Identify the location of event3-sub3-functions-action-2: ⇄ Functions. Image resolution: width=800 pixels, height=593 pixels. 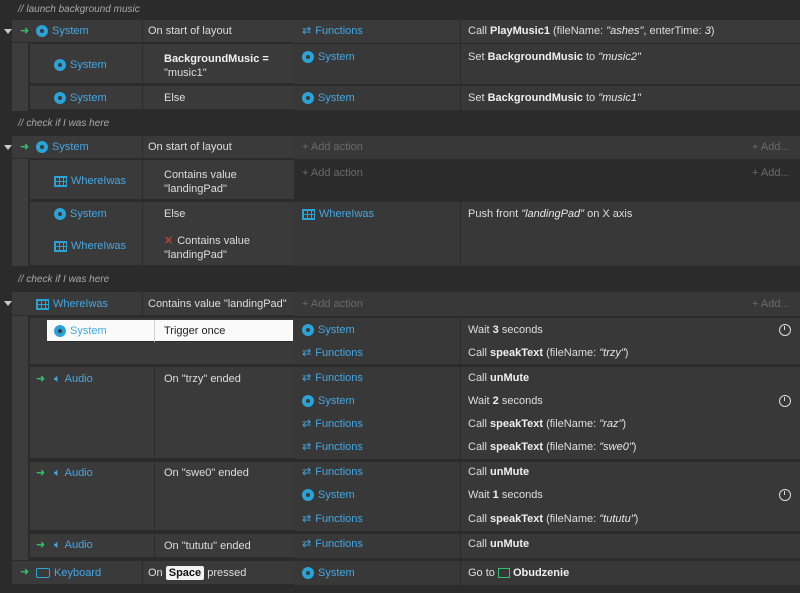
(332, 519).